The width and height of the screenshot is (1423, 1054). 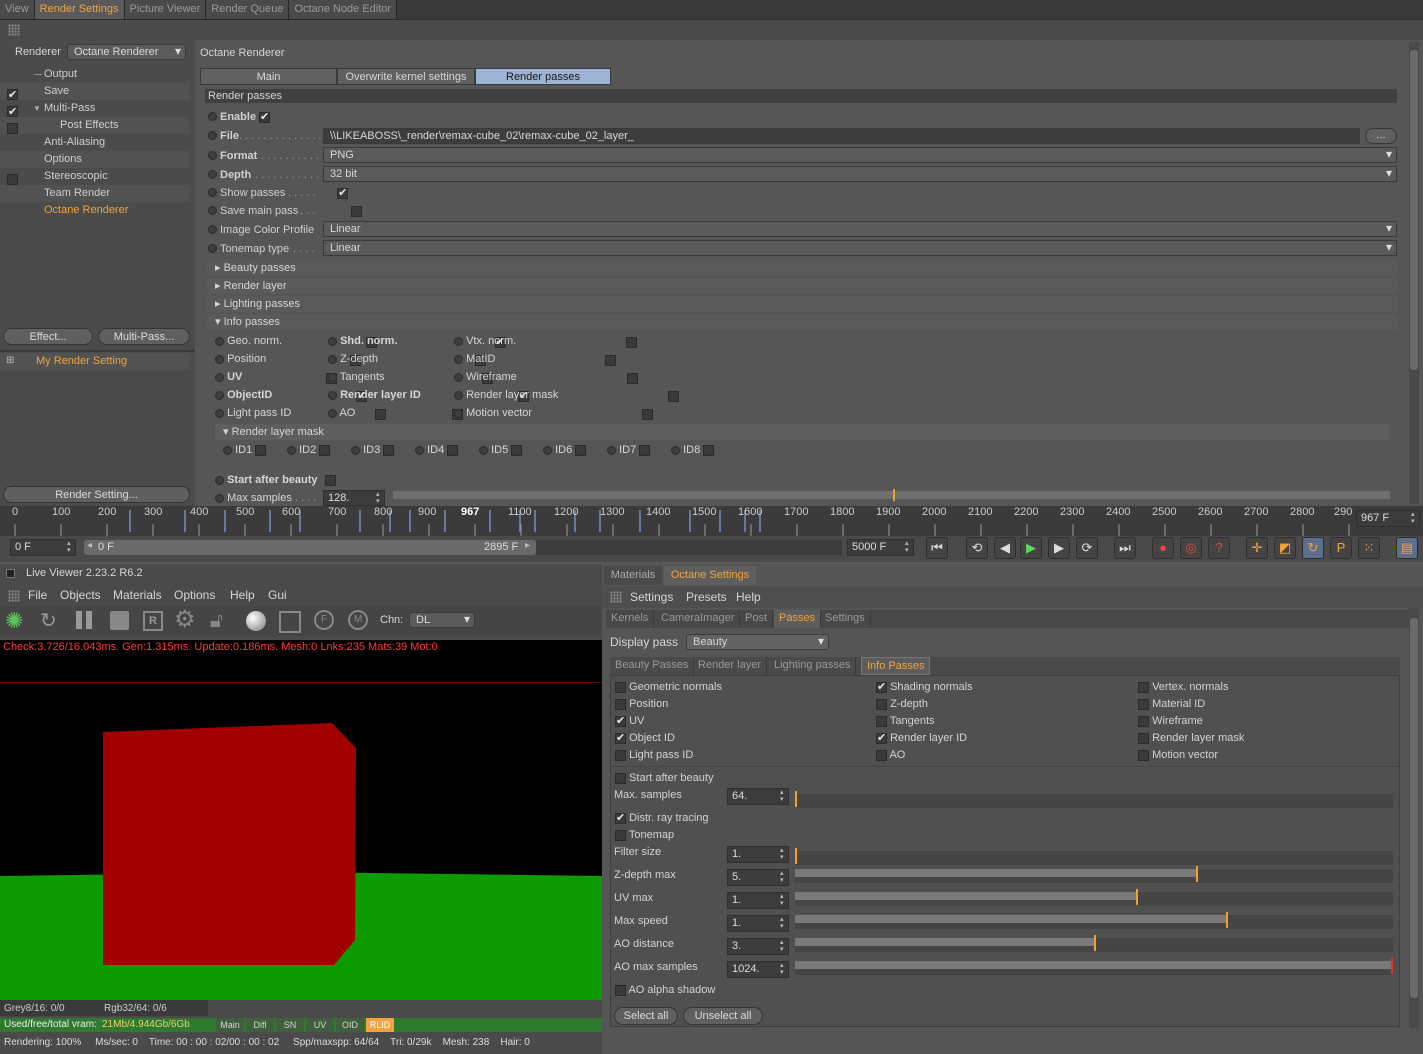 What do you see at coordinates (296, 341) in the screenshot?
I see `info-pass-geo-norm: Geo. norm.` at bounding box center [296, 341].